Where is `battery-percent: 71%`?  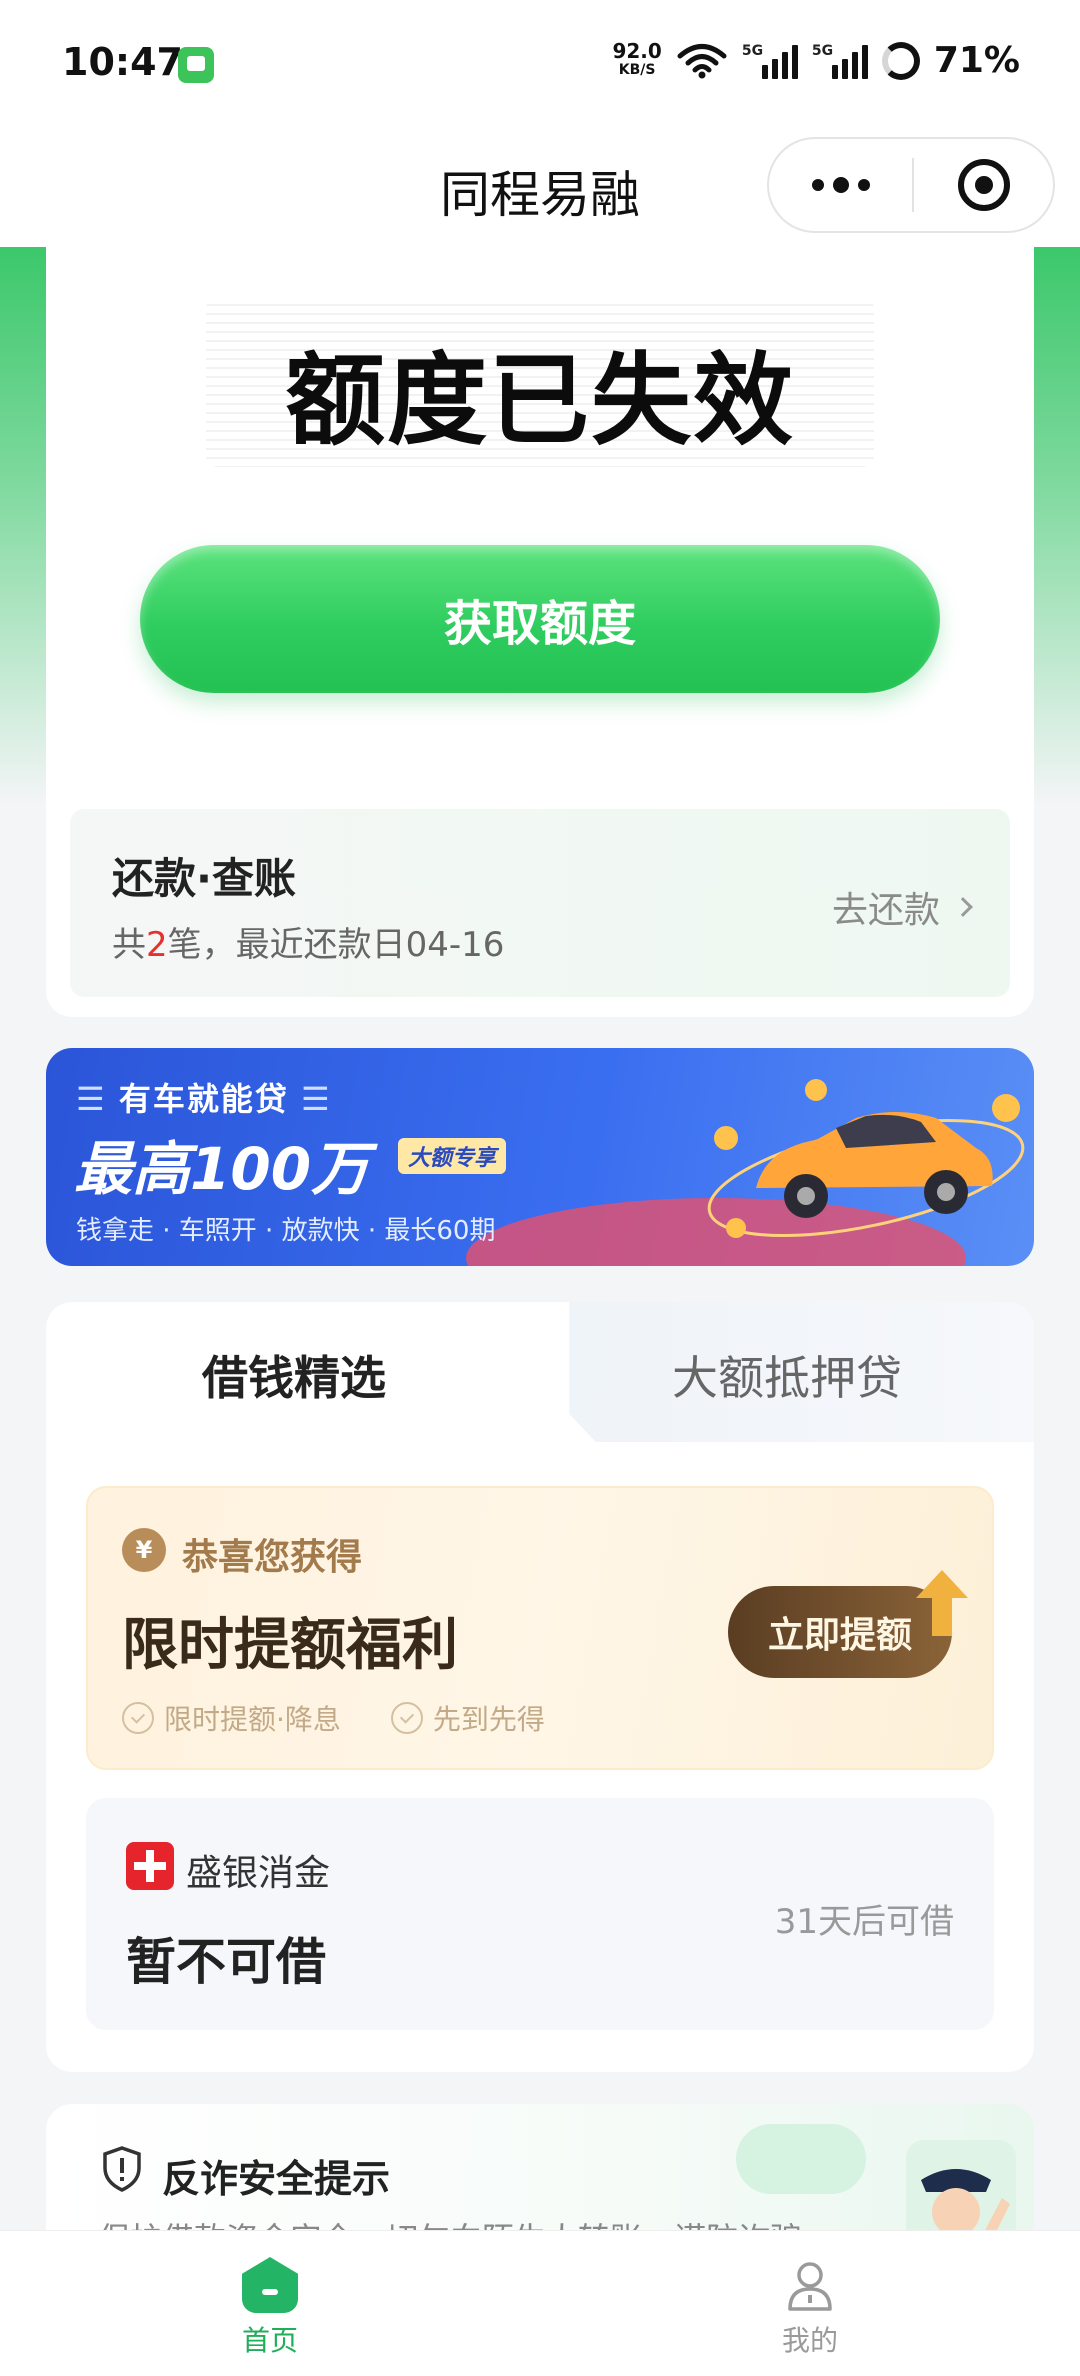
battery-percent: 71% is located at coordinates (976, 60).